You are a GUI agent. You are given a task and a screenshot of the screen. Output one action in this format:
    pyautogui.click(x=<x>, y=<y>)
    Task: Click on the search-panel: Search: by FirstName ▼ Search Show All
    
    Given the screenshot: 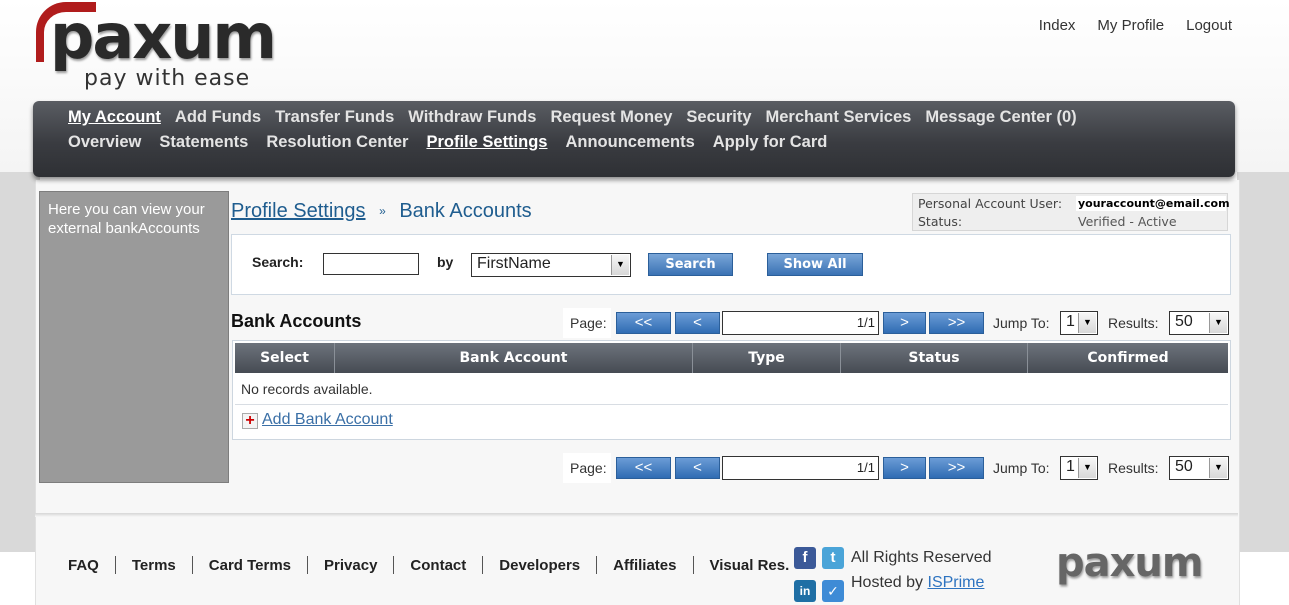 What is the action you would take?
    pyautogui.click(x=731, y=264)
    